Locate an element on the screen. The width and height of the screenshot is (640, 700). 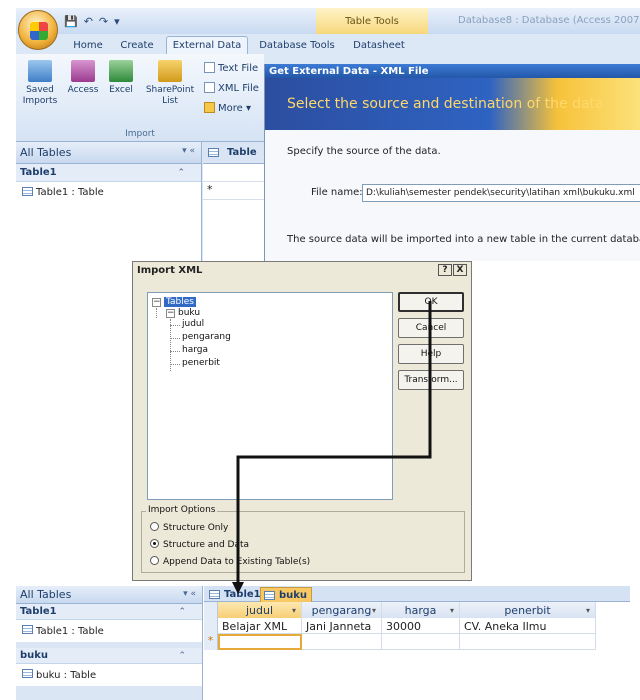
cell-harga: 30000 is located at coordinates (421, 626).